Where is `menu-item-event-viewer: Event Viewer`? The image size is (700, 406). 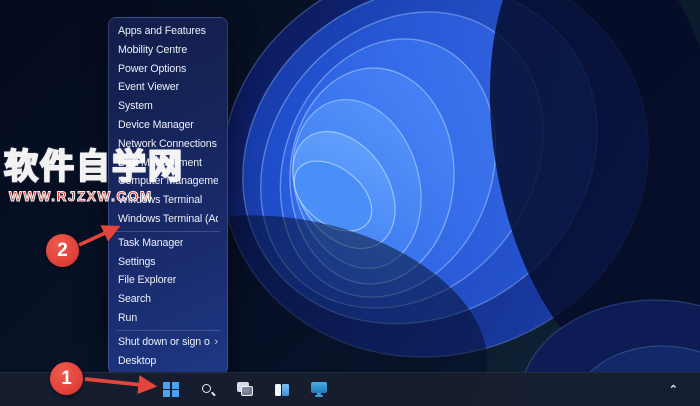
menu-item-event-viewer: Event Viewer is located at coordinates (168, 87).